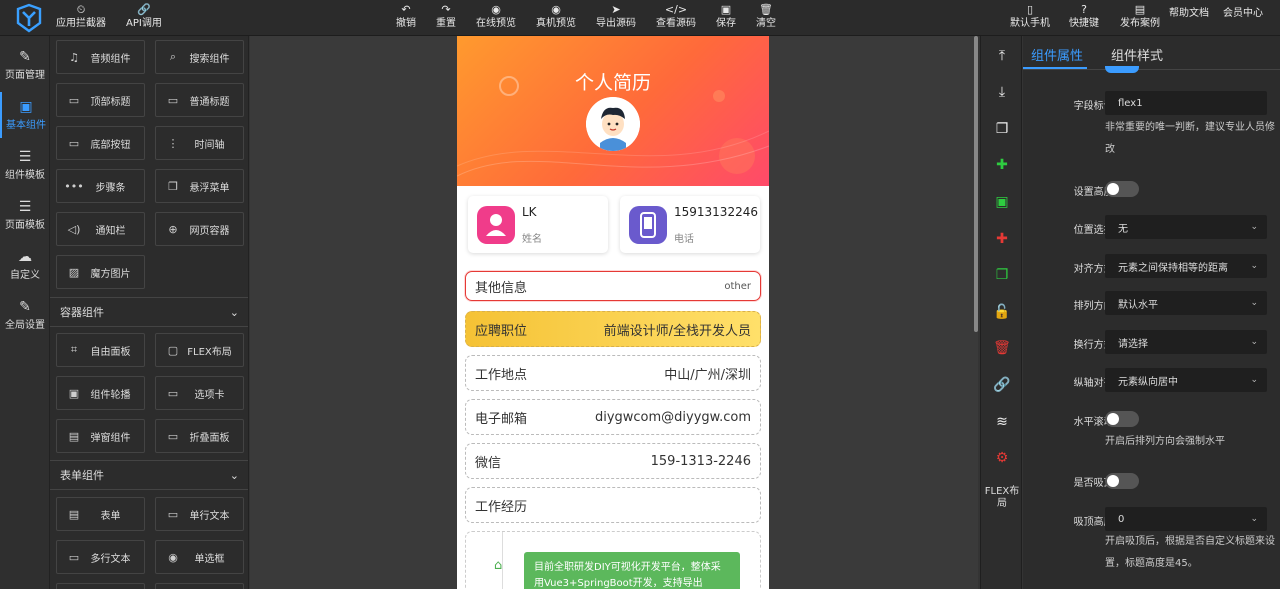 The width and height of the screenshot is (1280, 589). Describe the element at coordinates (74, 229) in the screenshot. I see `speaker-icon: ◁)` at that location.